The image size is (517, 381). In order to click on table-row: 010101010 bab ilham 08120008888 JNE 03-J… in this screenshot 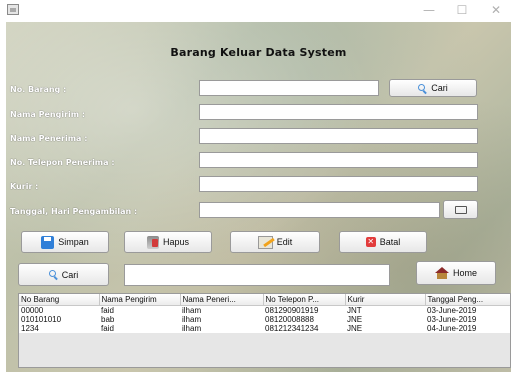, I will do `click(264, 319)`.